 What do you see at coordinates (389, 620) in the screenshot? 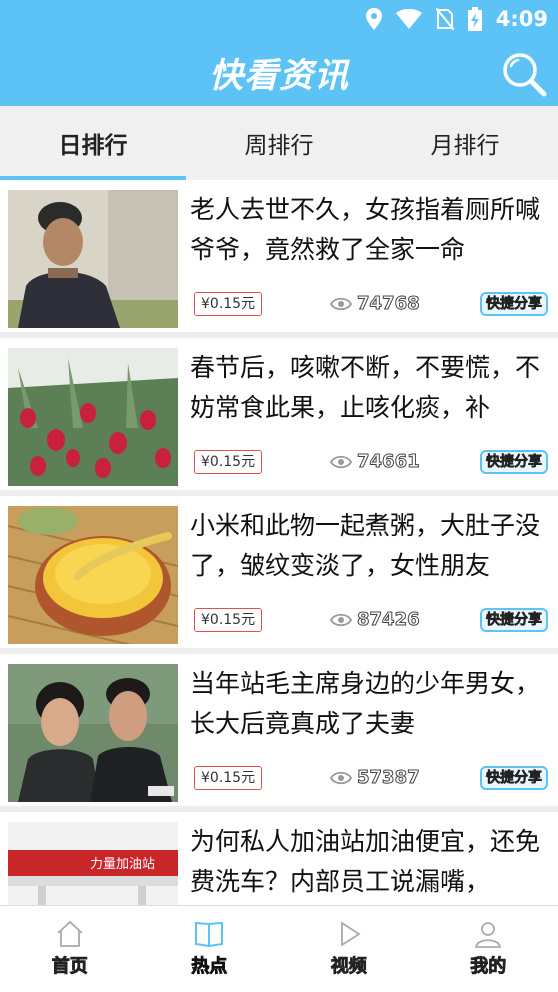
I see `view-count-value: 87426` at bounding box center [389, 620].